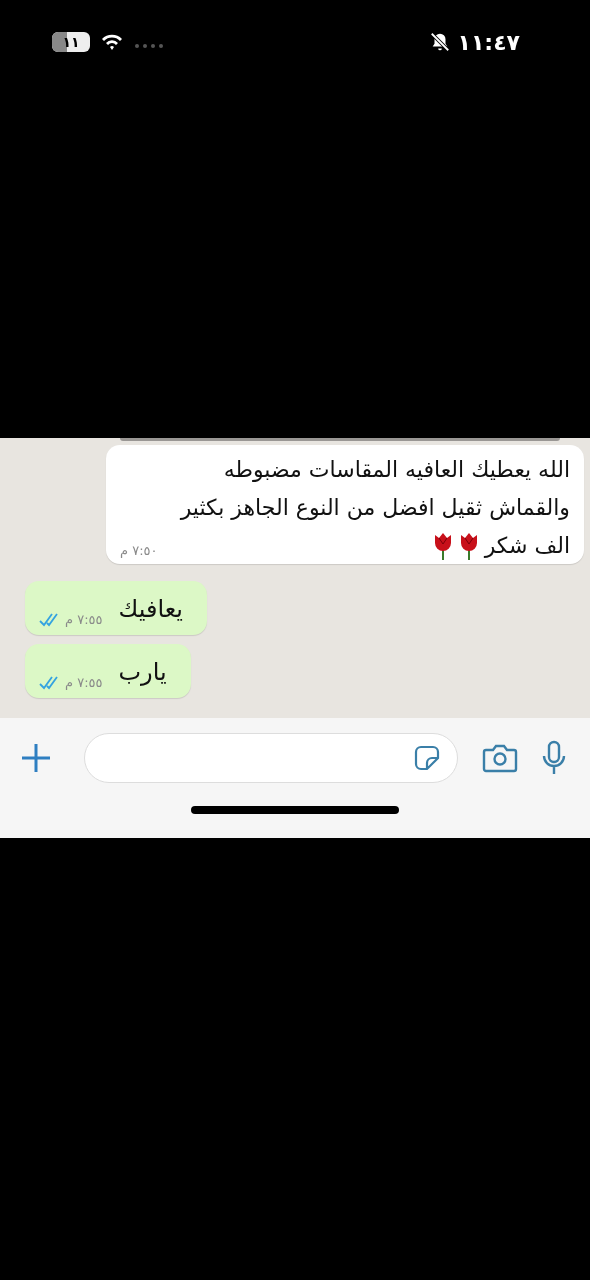 The width and height of the screenshot is (590, 1280). What do you see at coordinates (396, 470) in the screenshot?
I see `message-text: الله يعطيك العافيه المقاسات مضبوطه` at bounding box center [396, 470].